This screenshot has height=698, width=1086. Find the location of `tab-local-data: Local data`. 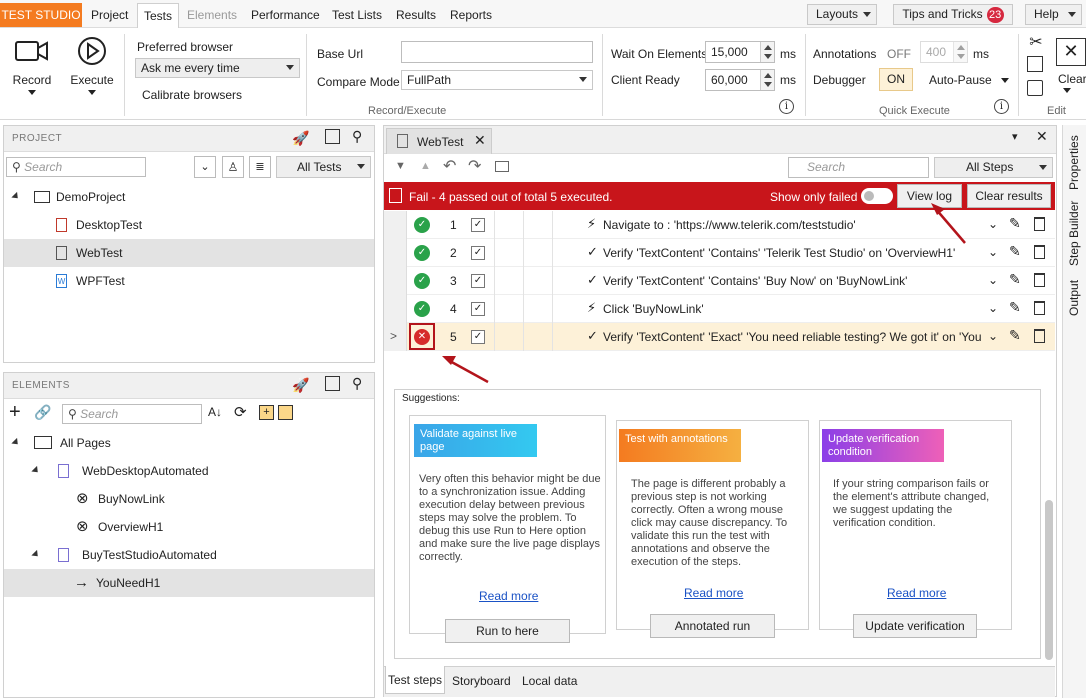

tab-local-data: Local data is located at coordinates (549, 681).